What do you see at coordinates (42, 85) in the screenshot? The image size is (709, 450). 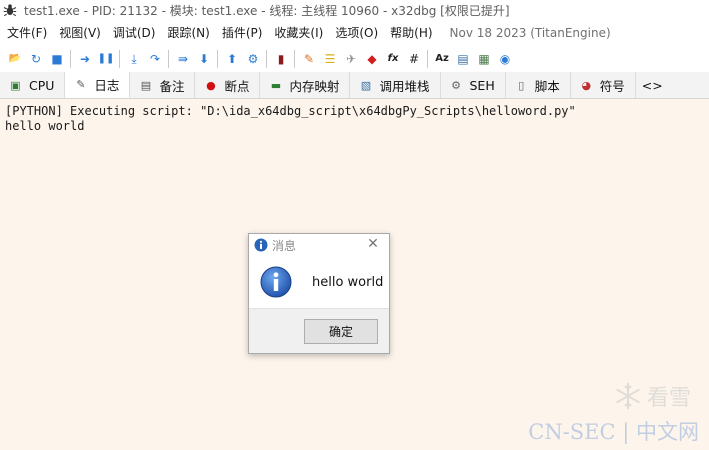 I see `tab-label: CPU` at bounding box center [42, 85].